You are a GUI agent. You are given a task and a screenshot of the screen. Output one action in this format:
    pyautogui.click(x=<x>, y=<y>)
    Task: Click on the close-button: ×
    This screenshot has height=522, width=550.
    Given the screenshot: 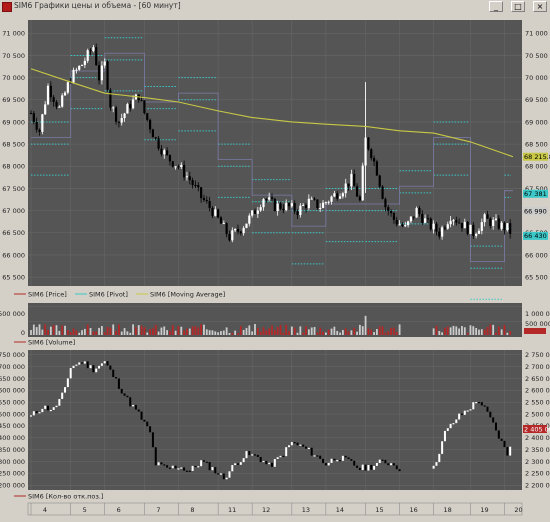 What is the action you would take?
    pyautogui.click(x=540, y=6)
    